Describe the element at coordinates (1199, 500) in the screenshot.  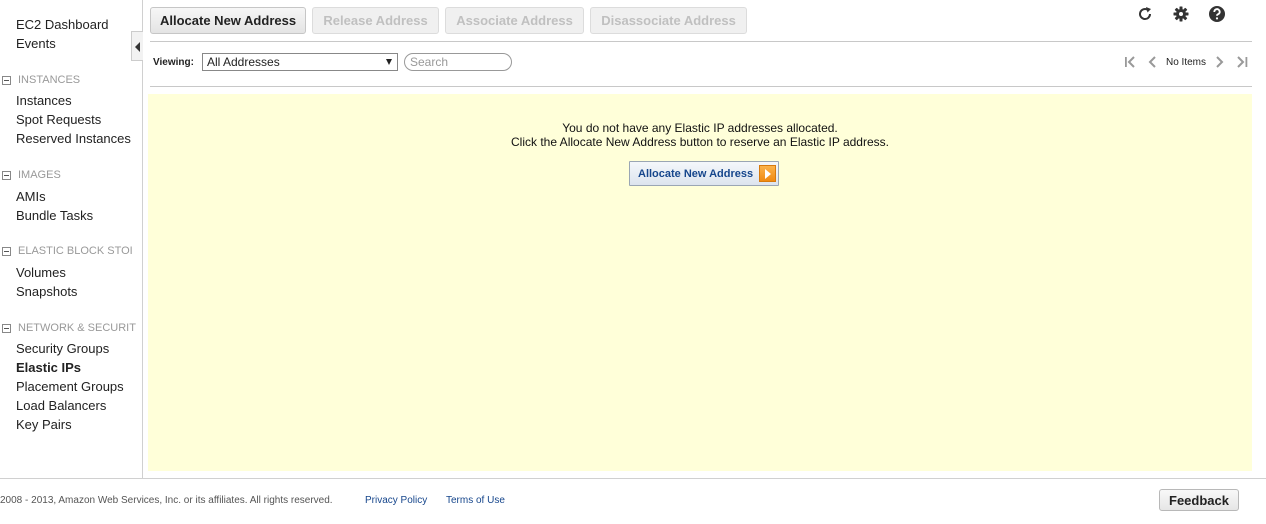
I see `feedback-button: Feedback` at that location.